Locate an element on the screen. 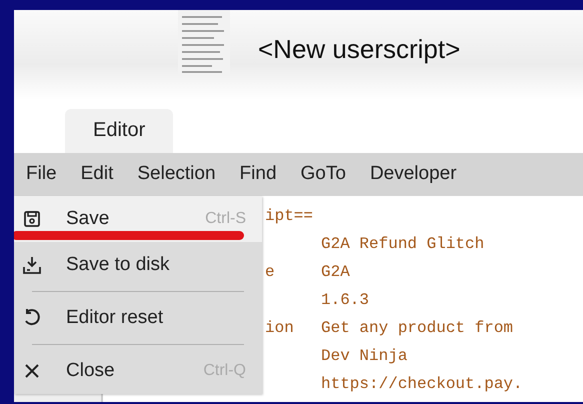  script-title: <New userscript> is located at coordinates (359, 49).